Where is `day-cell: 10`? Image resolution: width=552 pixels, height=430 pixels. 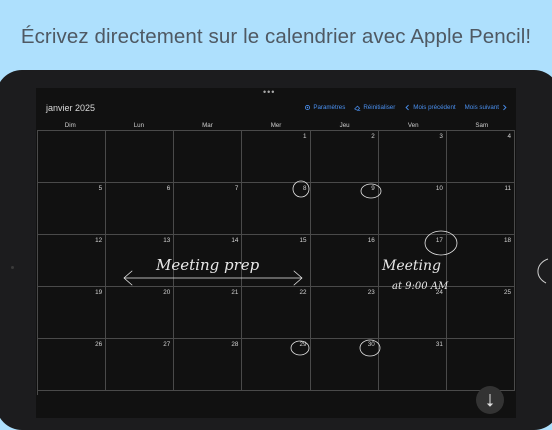
day-cell: 10 is located at coordinates (412, 209).